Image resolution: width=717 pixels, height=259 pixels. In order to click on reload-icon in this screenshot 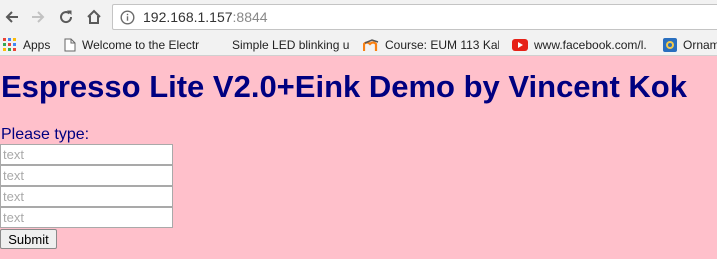, I will do `click(66, 17)`.